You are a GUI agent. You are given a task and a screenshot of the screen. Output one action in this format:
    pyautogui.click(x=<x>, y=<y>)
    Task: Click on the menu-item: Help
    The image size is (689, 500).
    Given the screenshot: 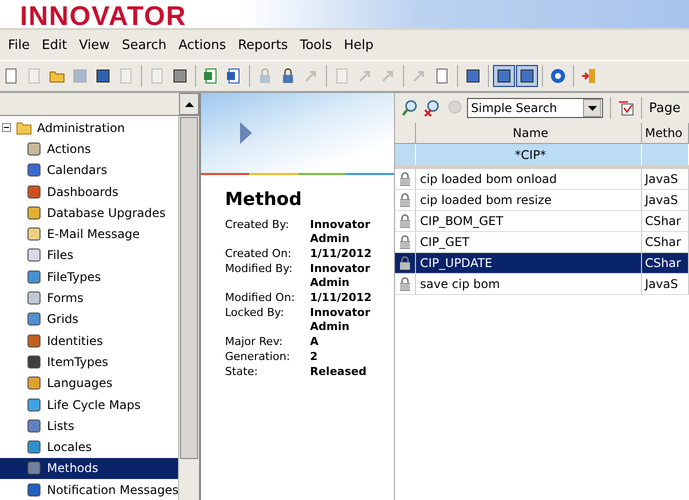 What is the action you would take?
    pyautogui.click(x=359, y=45)
    